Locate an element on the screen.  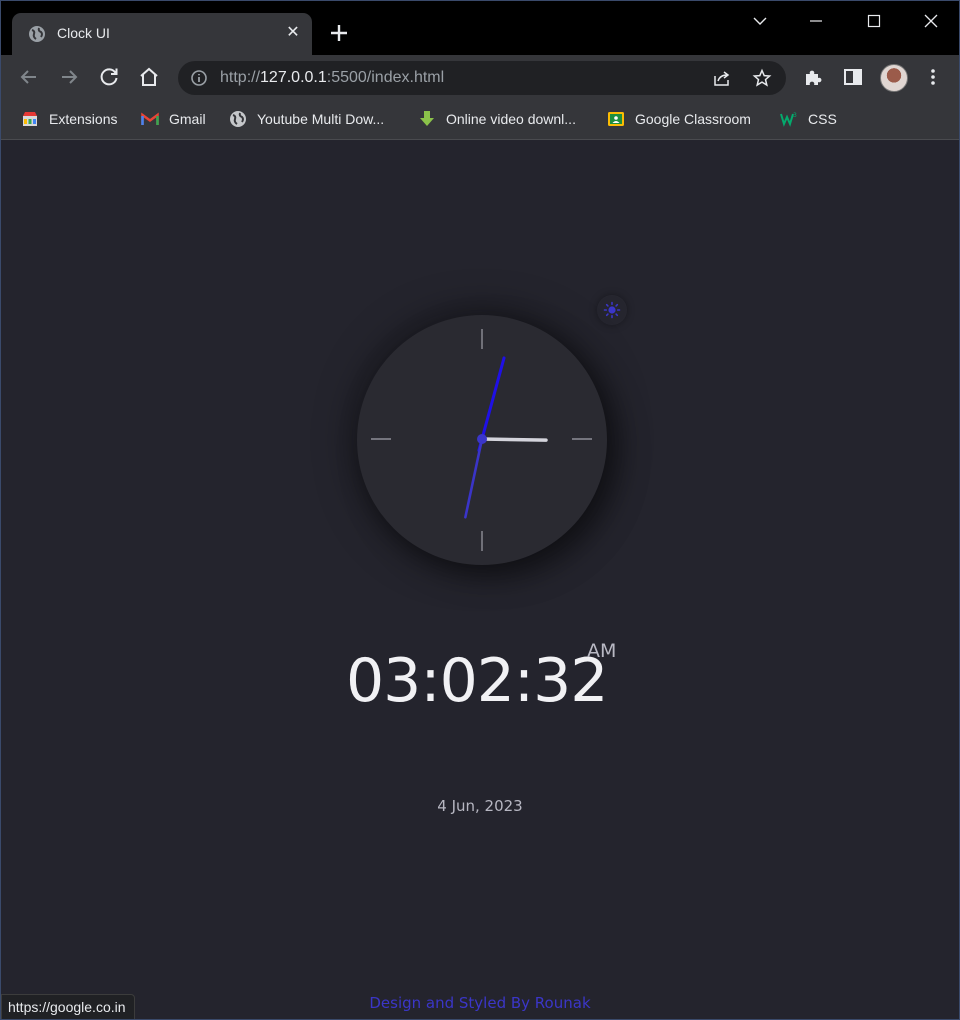
hour-hand is located at coordinates (514, 439).